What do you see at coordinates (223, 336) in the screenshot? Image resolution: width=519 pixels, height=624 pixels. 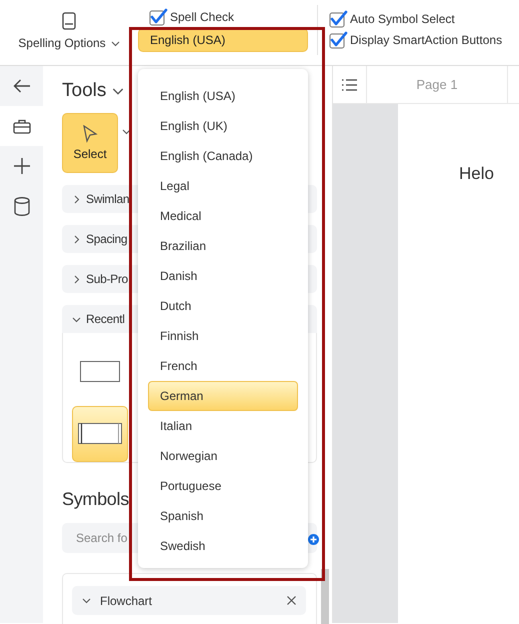 I see `dropdown-option: Finnish` at bounding box center [223, 336].